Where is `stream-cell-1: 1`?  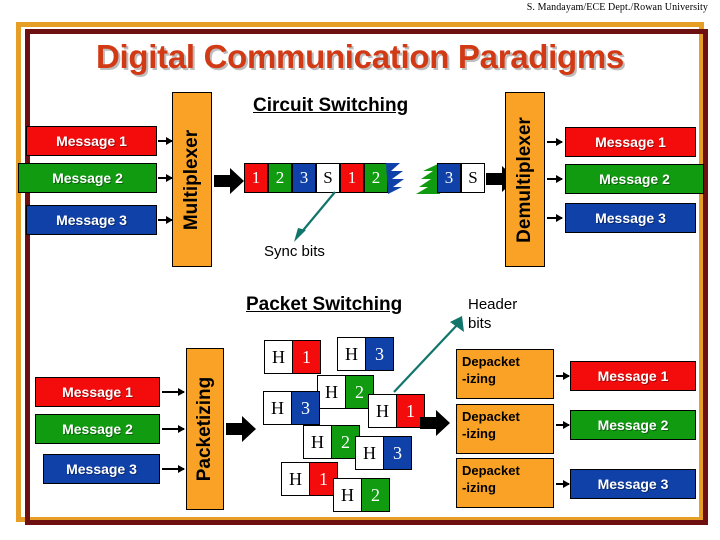 stream-cell-1: 1 is located at coordinates (256, 178).